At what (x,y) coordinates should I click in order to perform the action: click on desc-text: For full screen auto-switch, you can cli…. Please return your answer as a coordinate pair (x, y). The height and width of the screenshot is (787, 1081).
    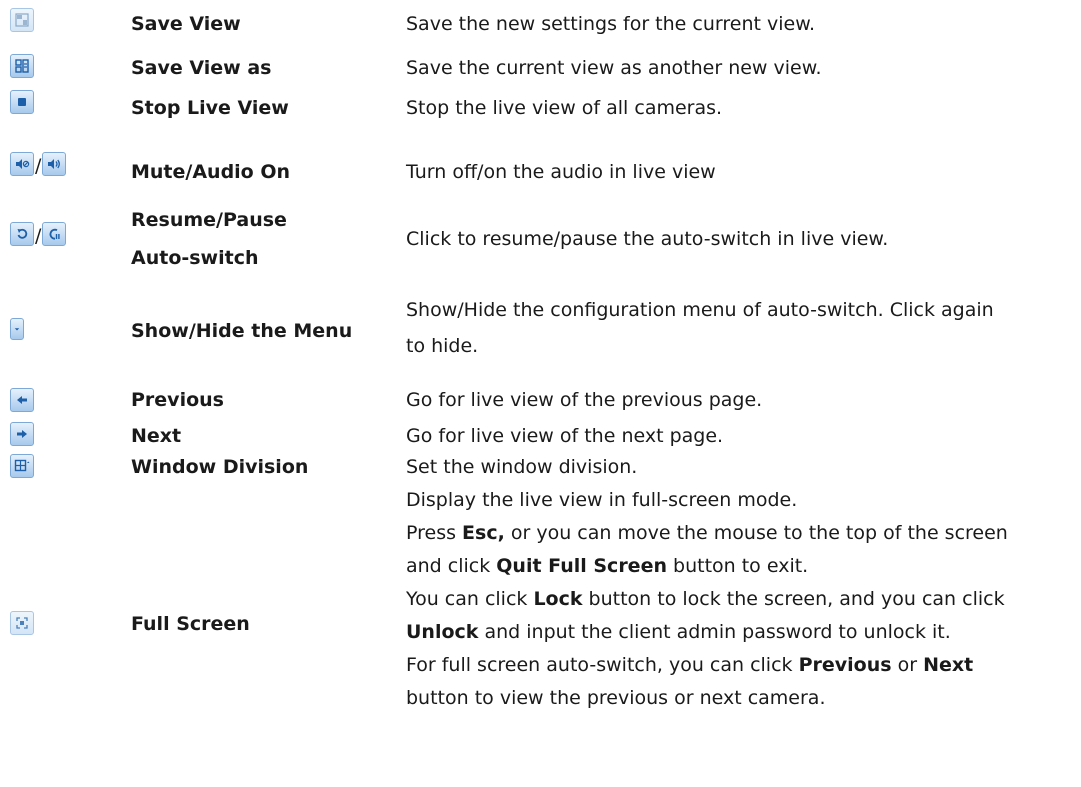
    Looking at the image, I should click on (602, 665).